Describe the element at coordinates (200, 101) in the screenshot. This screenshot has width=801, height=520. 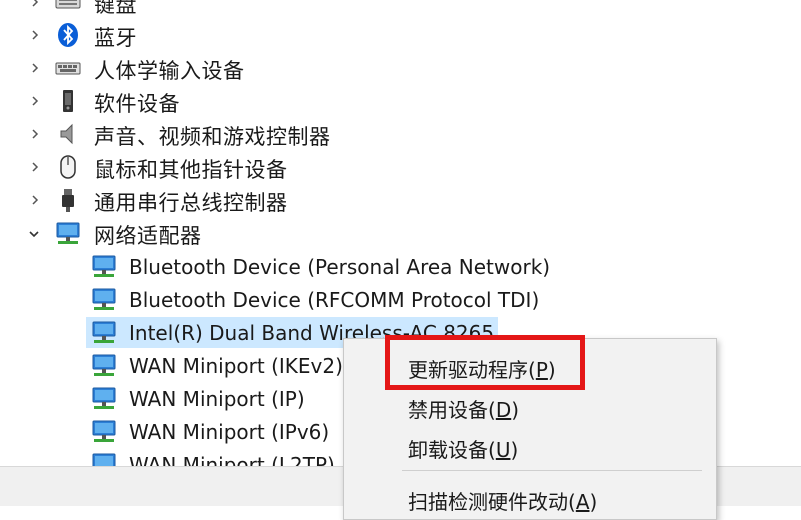
I see `category-software-devices: 软件设备` at that location.